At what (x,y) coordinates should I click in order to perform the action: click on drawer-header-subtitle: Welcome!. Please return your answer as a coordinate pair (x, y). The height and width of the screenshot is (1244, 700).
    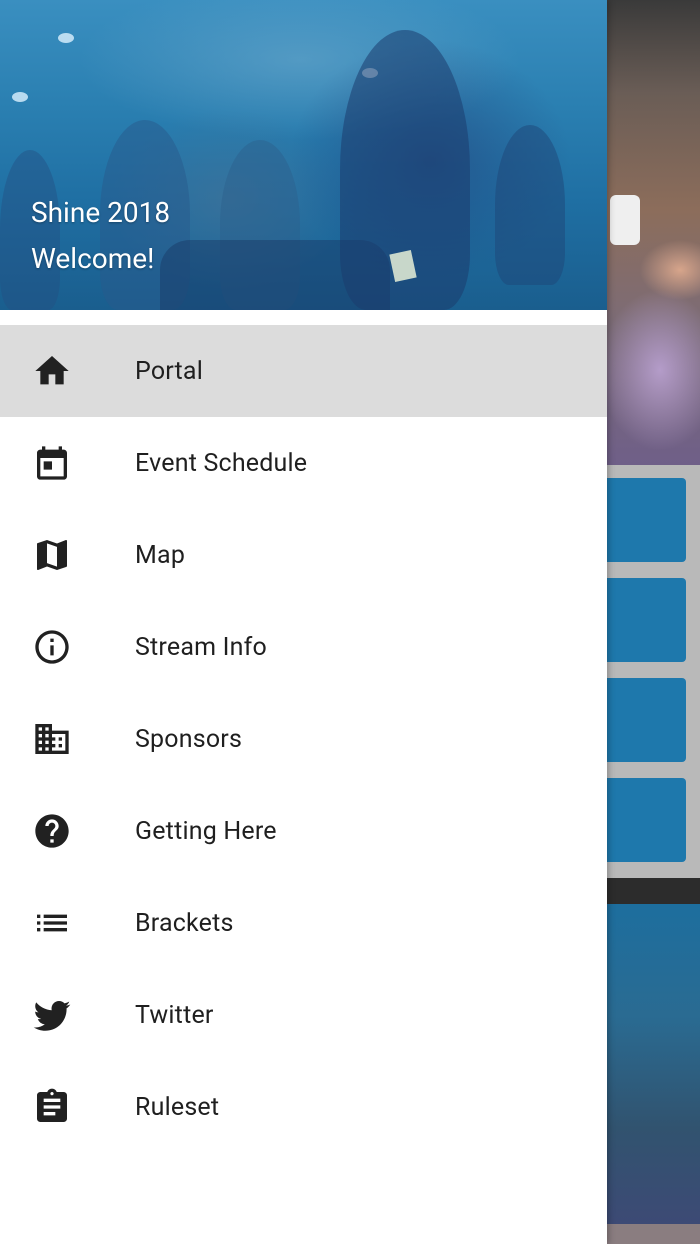
    Looking at the image, I should click on (93, 258).